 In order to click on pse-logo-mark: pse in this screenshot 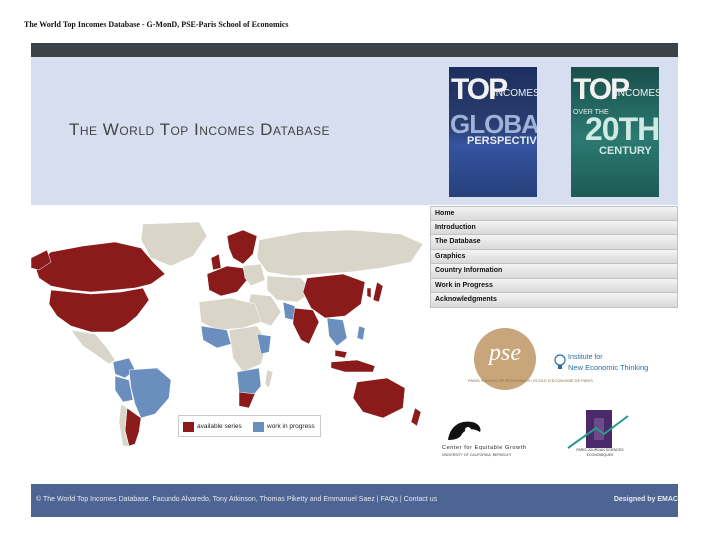, I will do `click(505, 353)`.